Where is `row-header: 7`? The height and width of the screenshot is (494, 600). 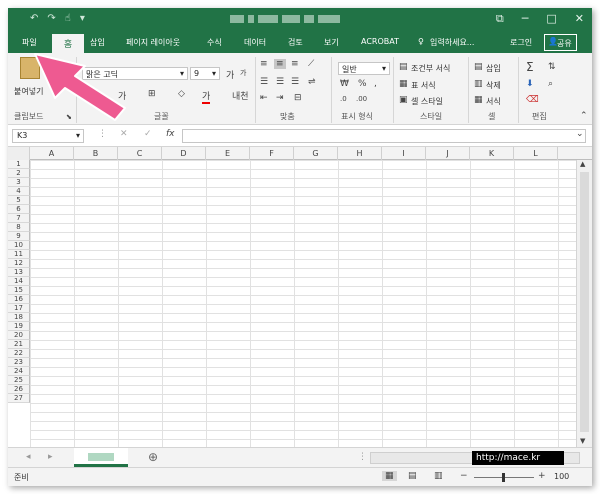
row-header: 7 is located at coordinates (19, 218).